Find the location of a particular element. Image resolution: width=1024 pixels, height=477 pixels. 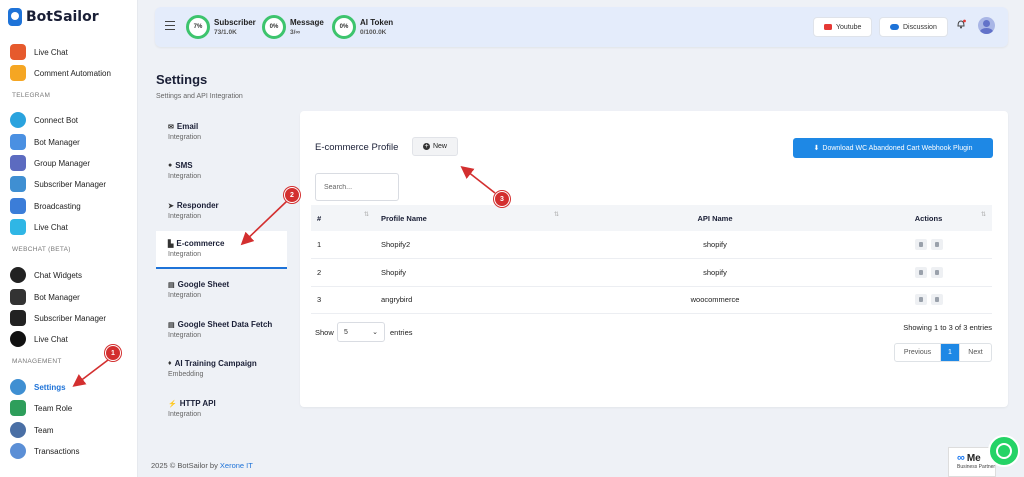

sidebar-item-live-chat: Live Chat is located at coordinates (39, 52).